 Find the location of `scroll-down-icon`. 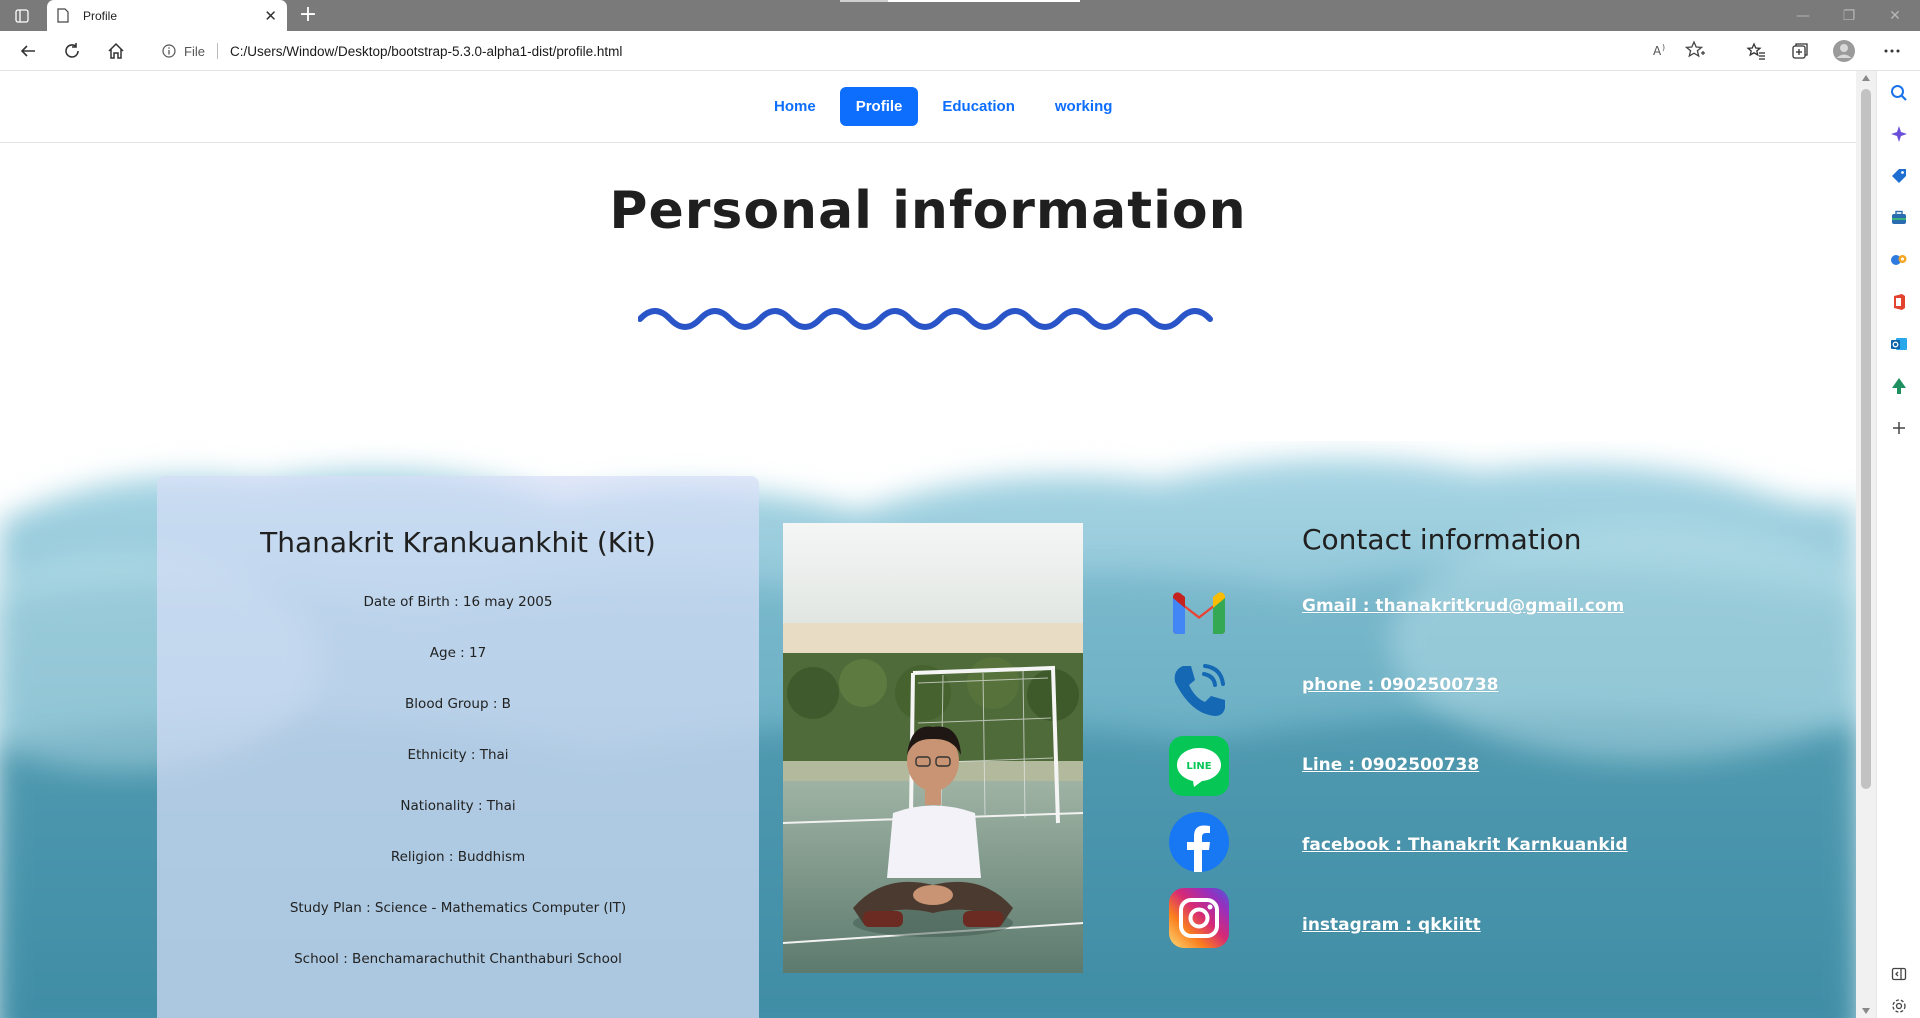

scroll-down-icon is located at coordinates (1866, 1011).